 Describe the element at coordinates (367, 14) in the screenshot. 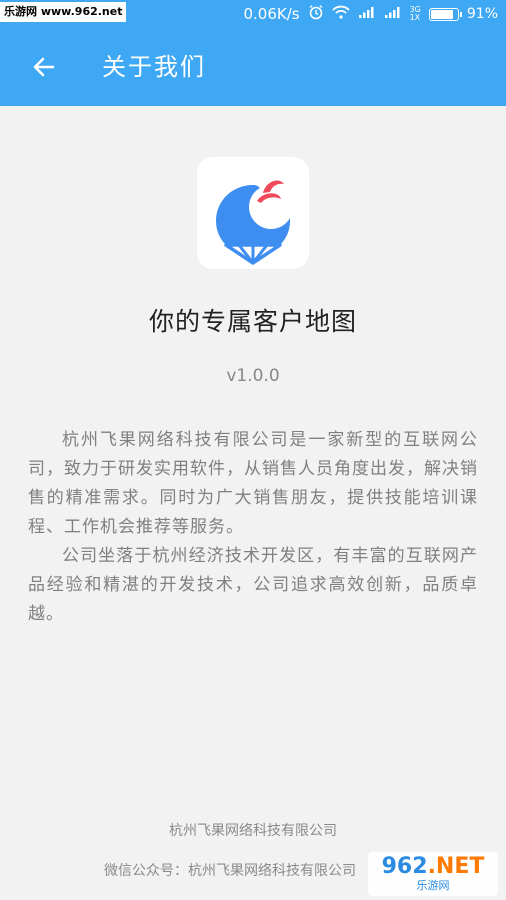

I see `signal-icon` at that location.